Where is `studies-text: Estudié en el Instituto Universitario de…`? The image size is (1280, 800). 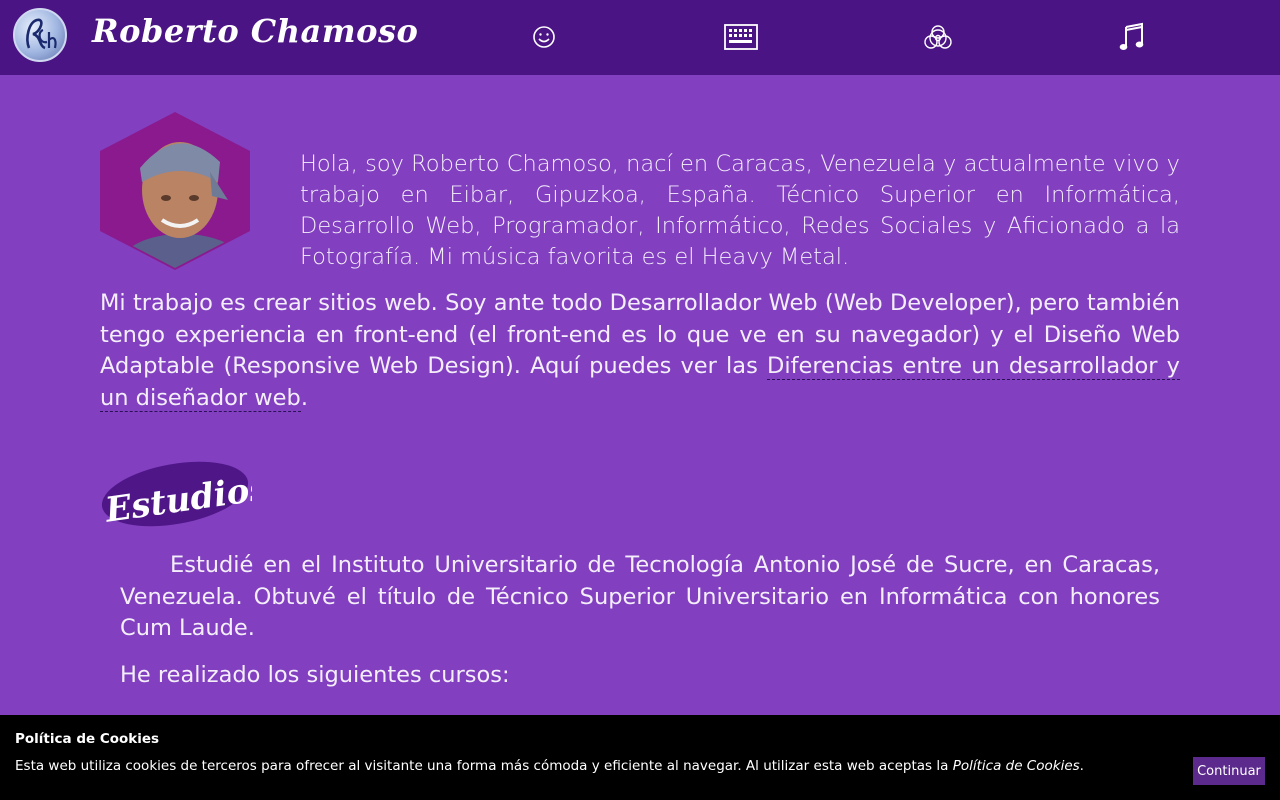
studies-text: Estudié en el Instituto Universitario de… is located at coordinates (640, 596).